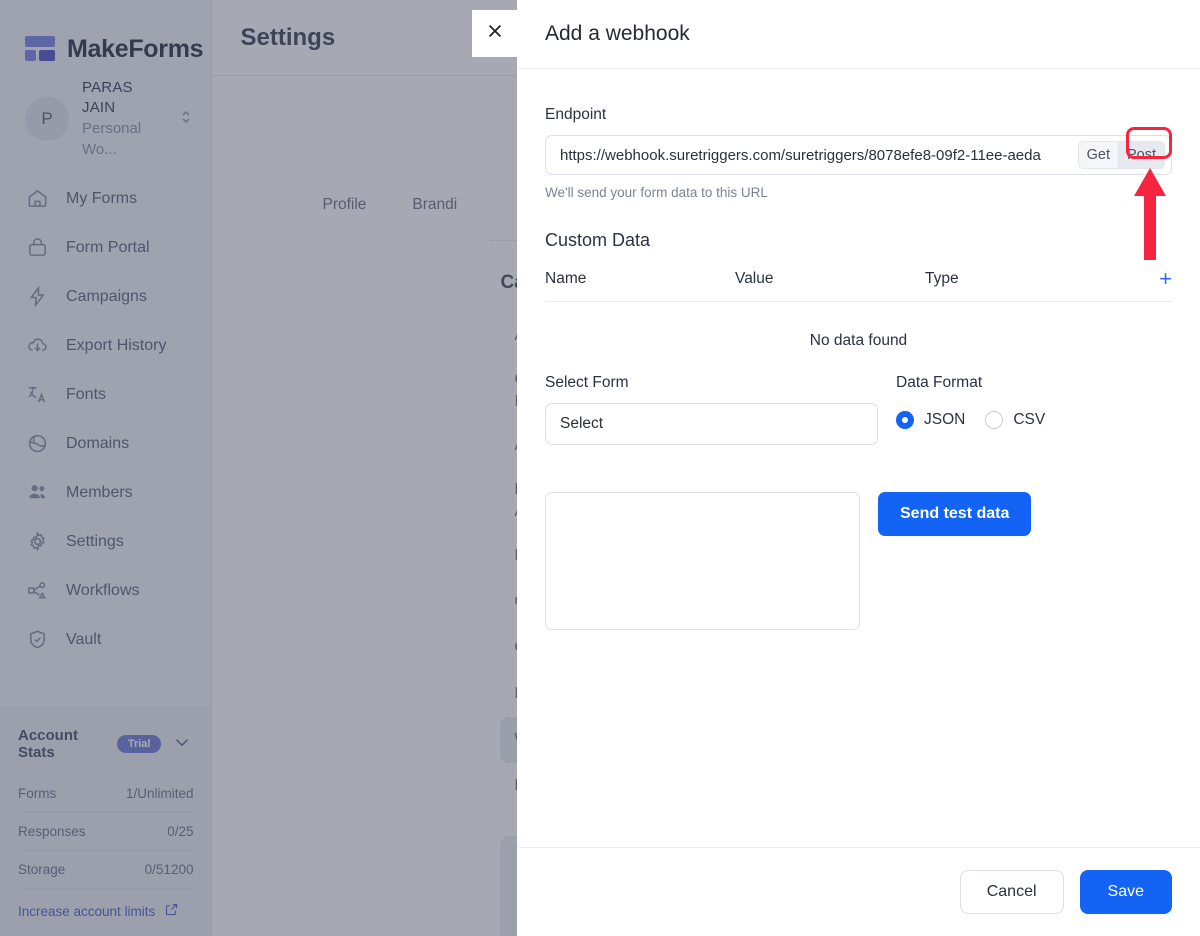  What do you see at coordinates (186, 119) in the screenshot?
I see `chevron-updown-icon` at bounding box center [186, 119].